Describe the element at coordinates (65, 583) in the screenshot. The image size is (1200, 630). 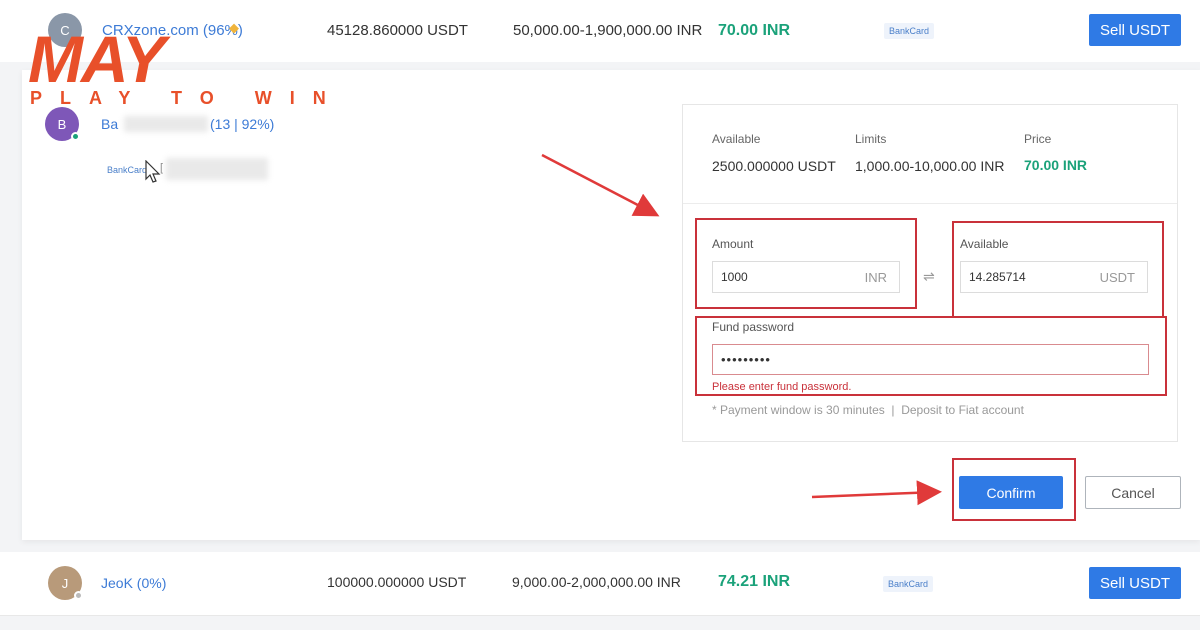
I see `merchant-avatar: J` at that location.